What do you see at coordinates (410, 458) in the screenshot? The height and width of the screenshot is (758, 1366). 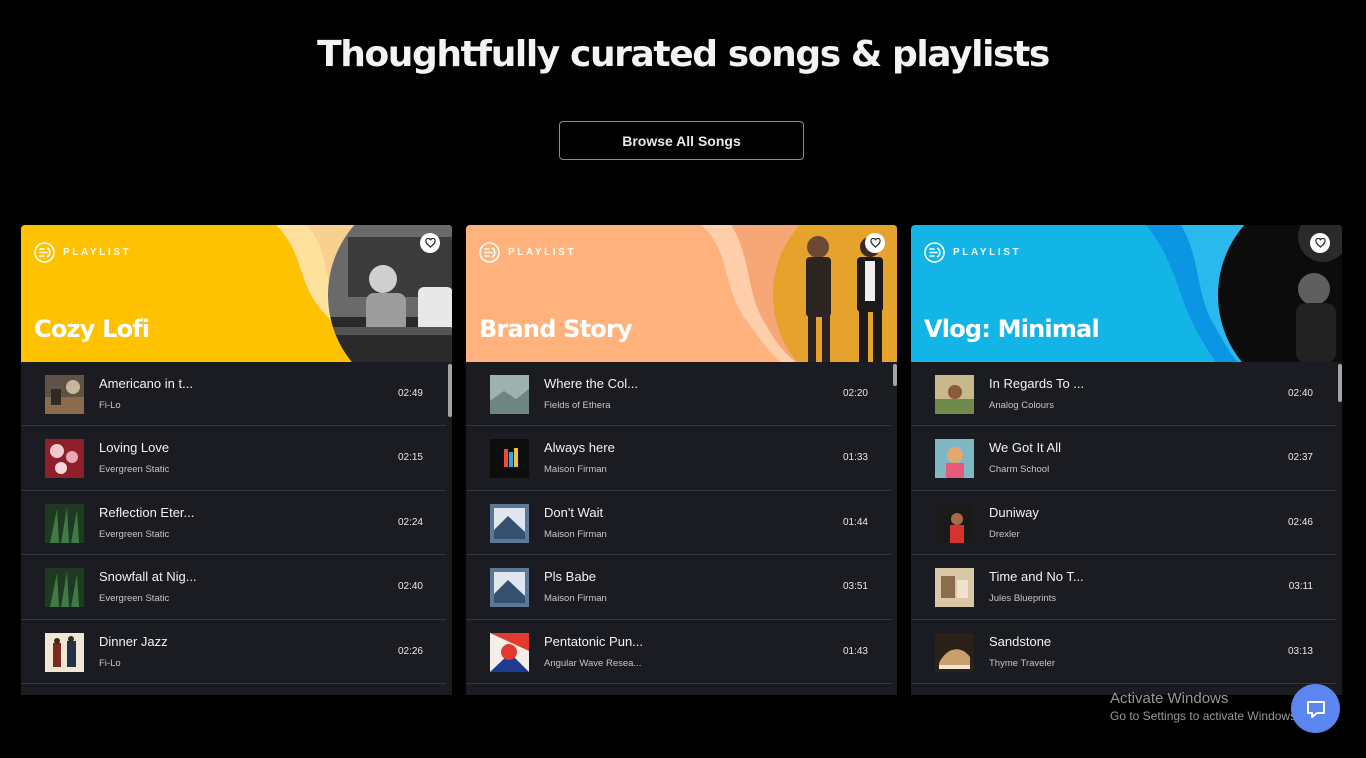 I see `track-duration: 02:15` at bounding box center [410, 458].